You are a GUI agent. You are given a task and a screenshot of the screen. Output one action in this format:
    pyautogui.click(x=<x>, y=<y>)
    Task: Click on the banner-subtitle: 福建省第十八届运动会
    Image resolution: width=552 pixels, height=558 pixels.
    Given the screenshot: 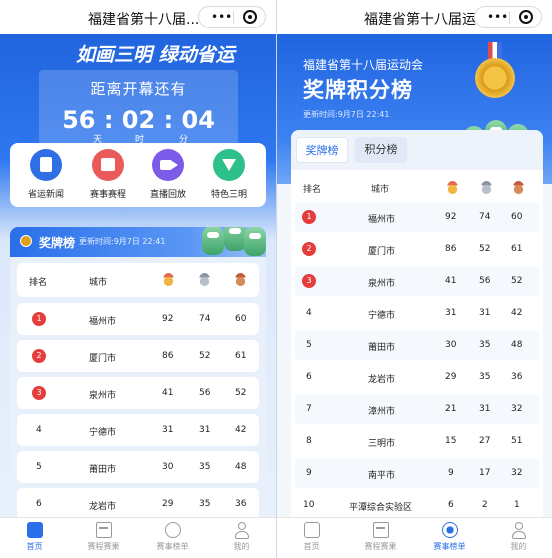 What is the action you would take?
    pyautogui.click(x=363, y=65)
    